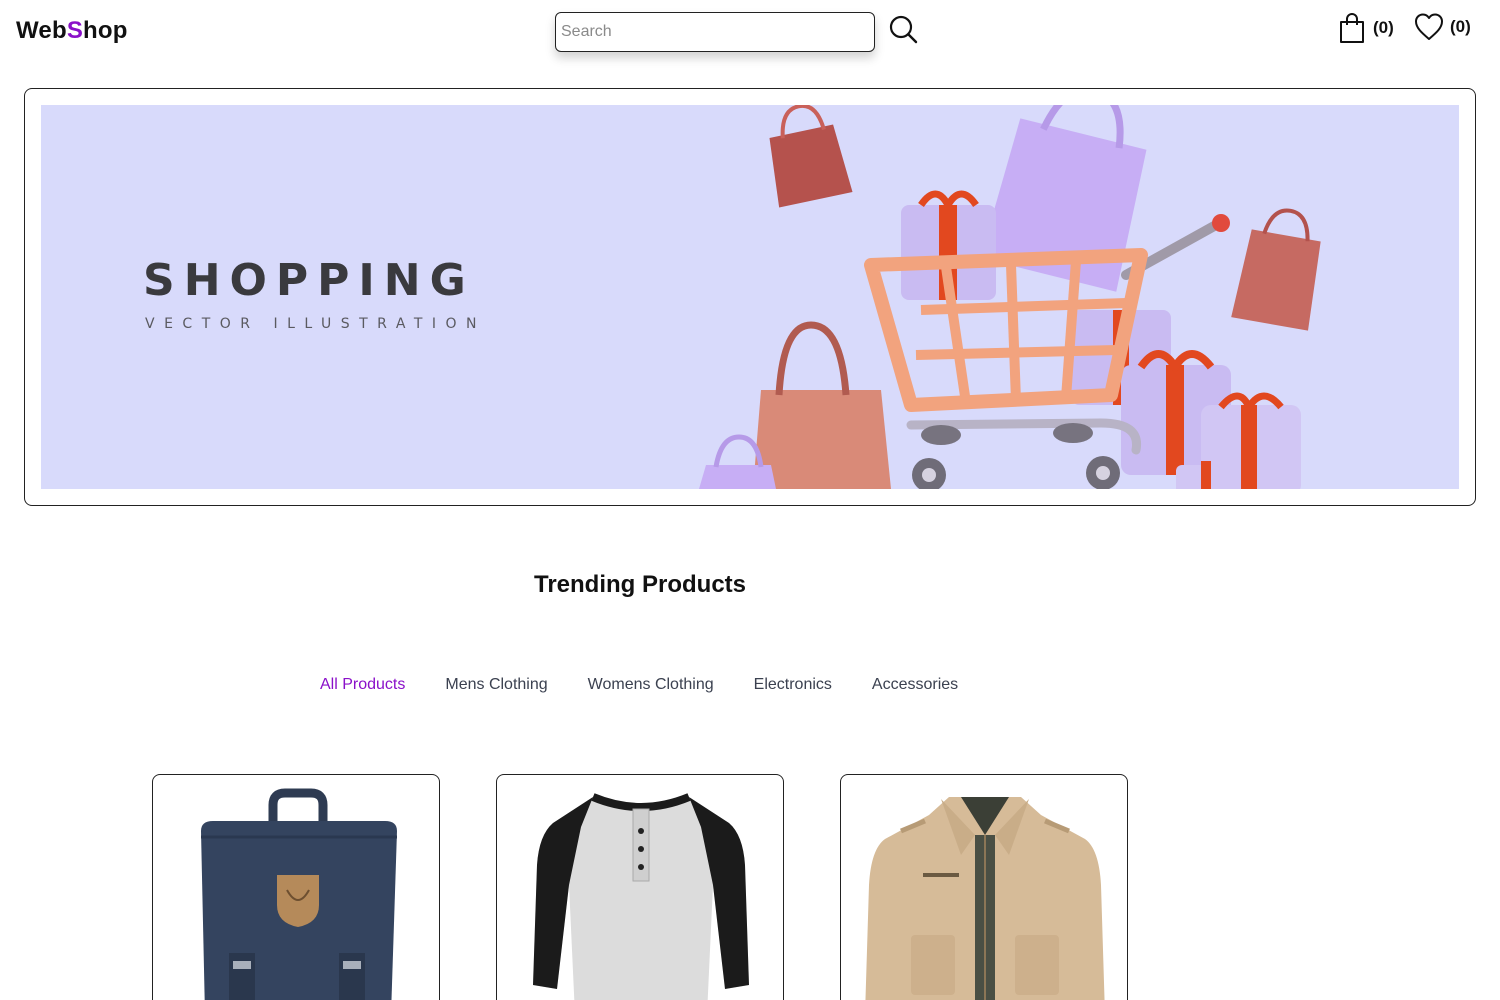 This screenshot has height=1000, width=1500. Describe the element at coordinates (496, 685) in the screenshot. I see `tab-mens-clothing: Mens Clothing` at that location.